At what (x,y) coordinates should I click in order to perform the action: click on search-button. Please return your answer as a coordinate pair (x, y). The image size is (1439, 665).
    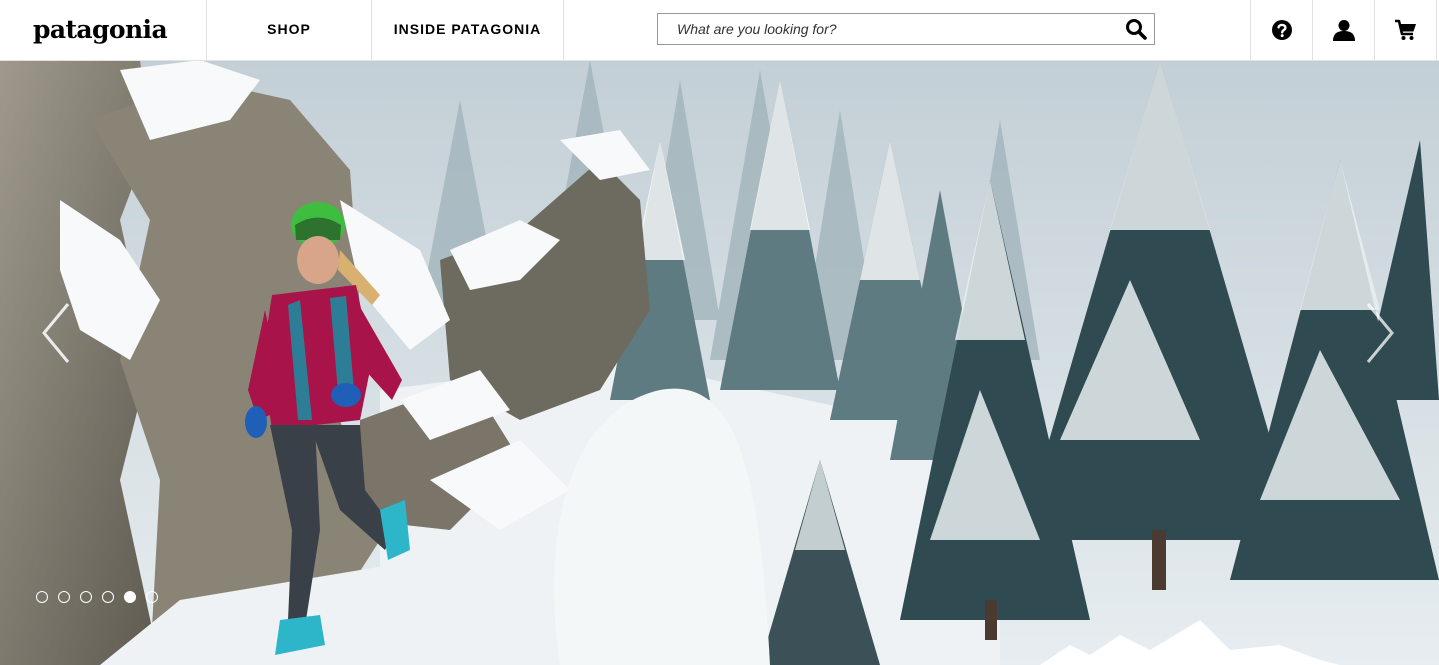
    Looking at the image, I should click on (1136, 29).